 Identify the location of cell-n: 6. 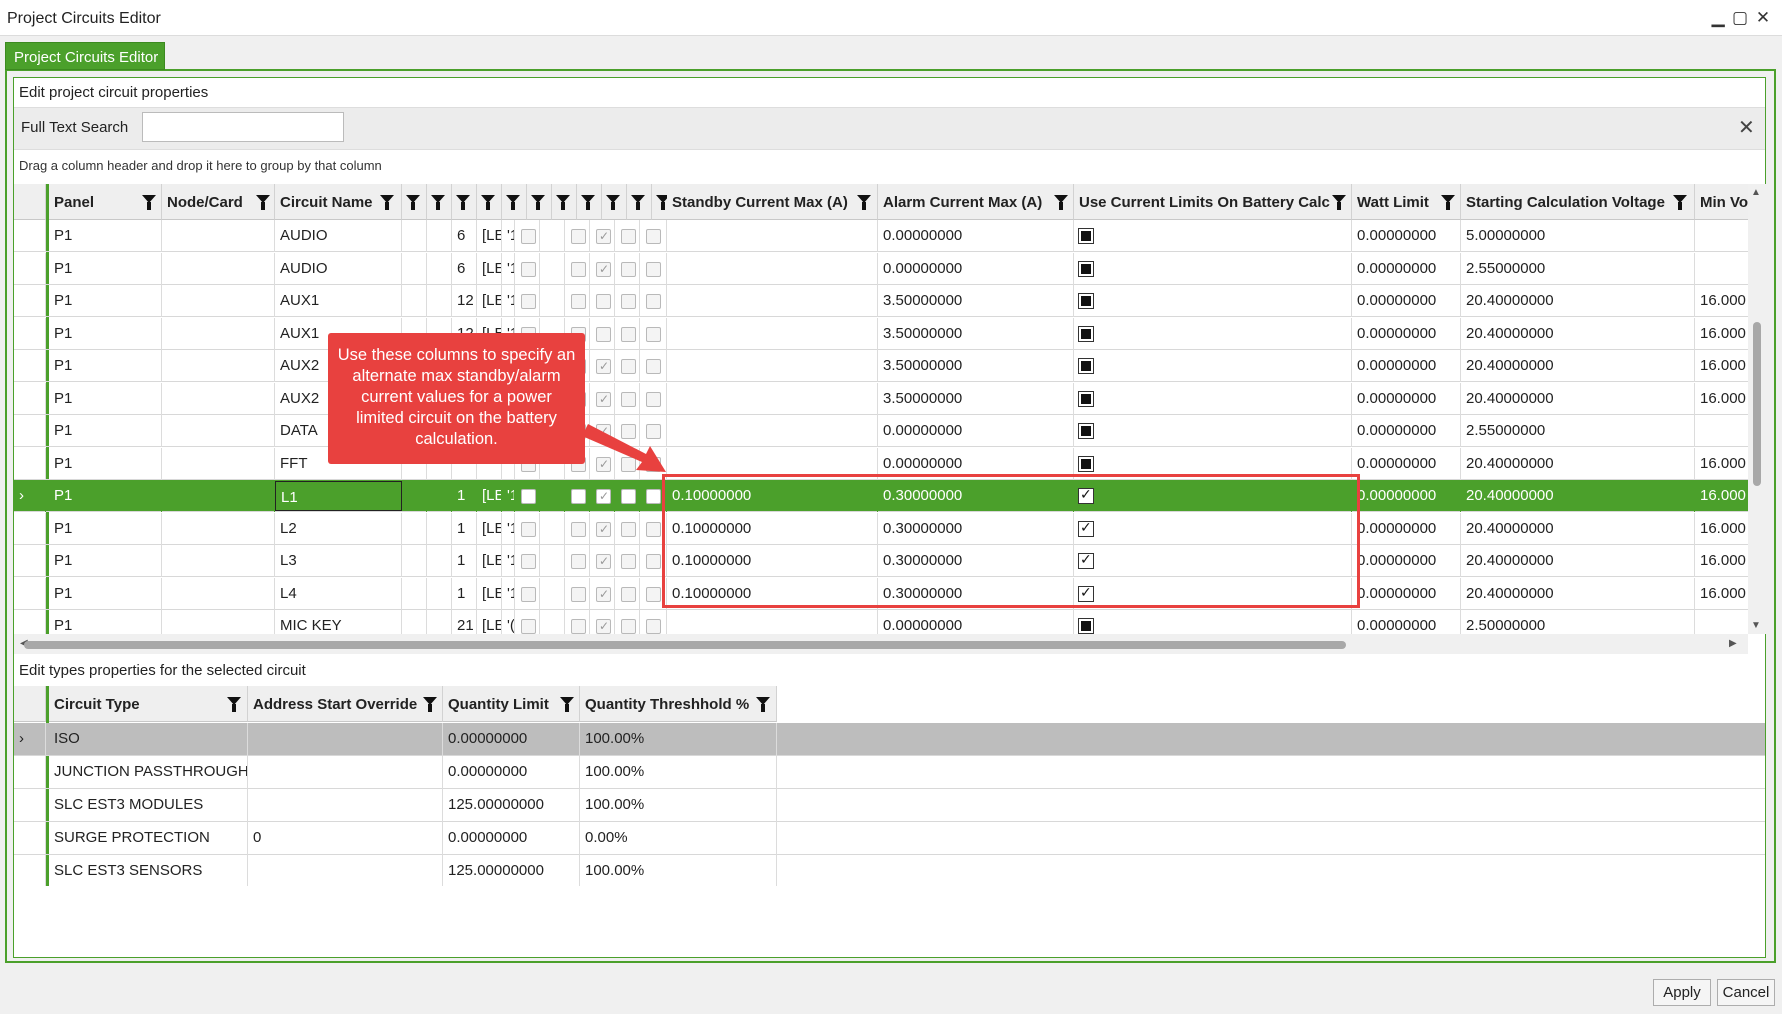
(464, 268).